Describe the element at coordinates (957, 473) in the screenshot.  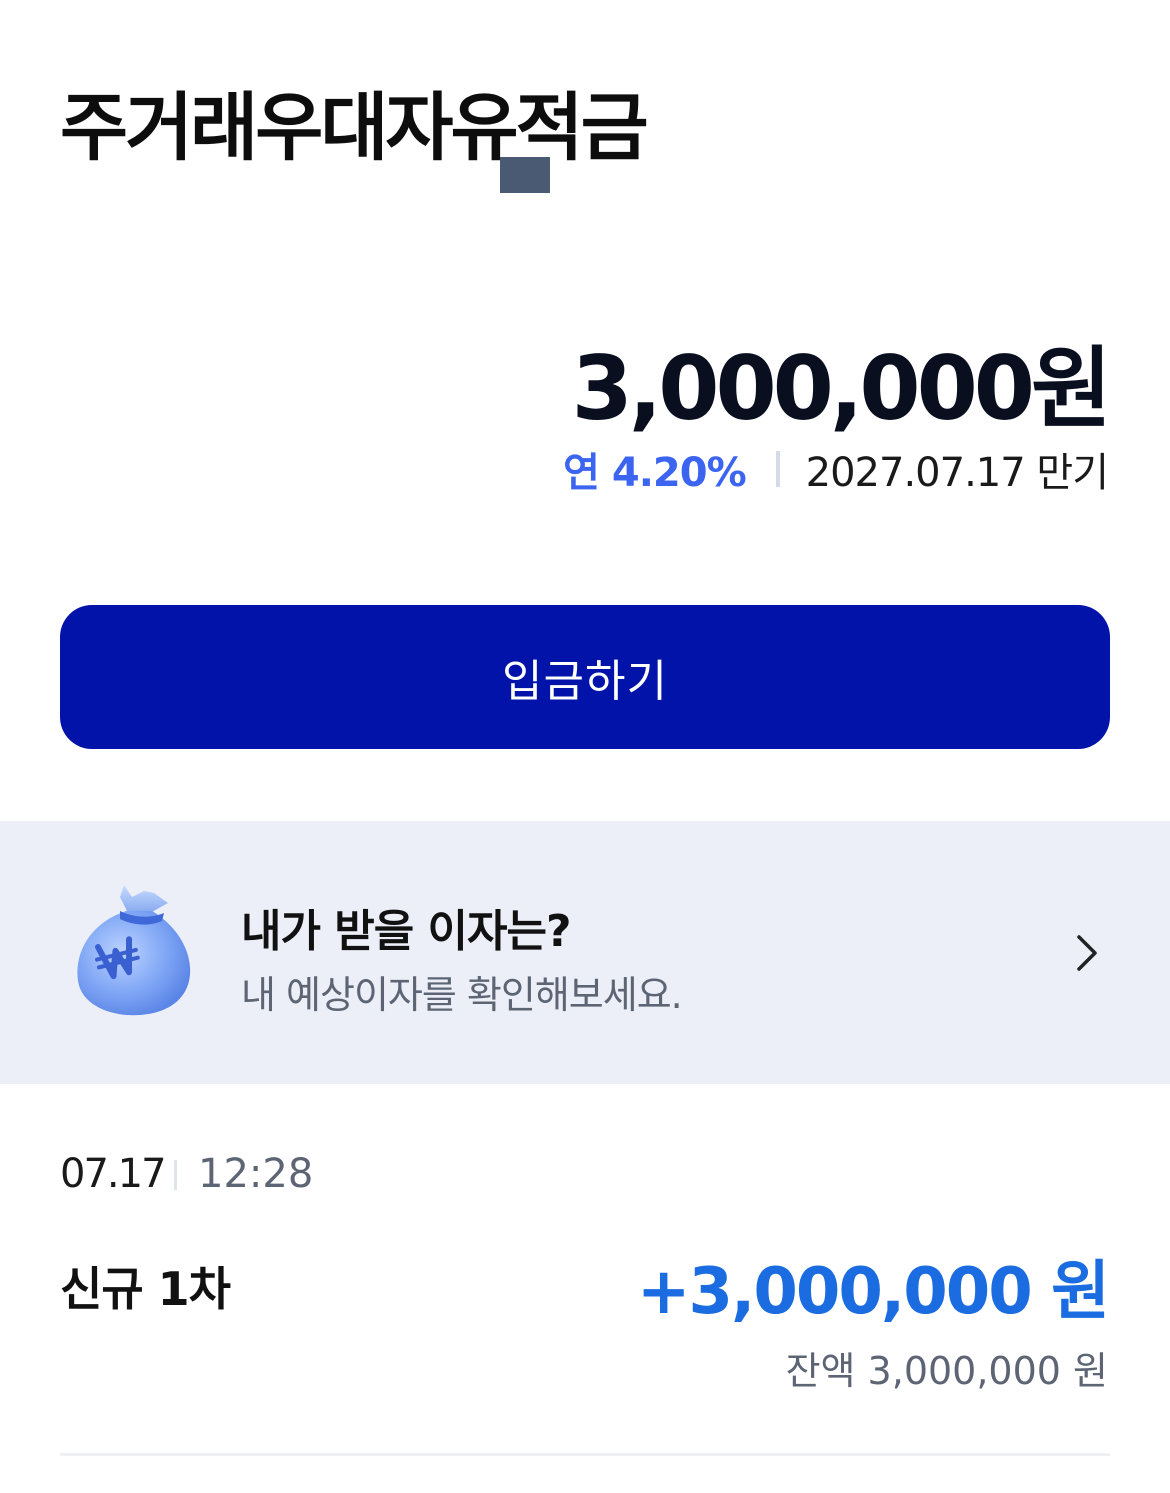
I see `maturity-date: 2027.07.17 만기` at that location.